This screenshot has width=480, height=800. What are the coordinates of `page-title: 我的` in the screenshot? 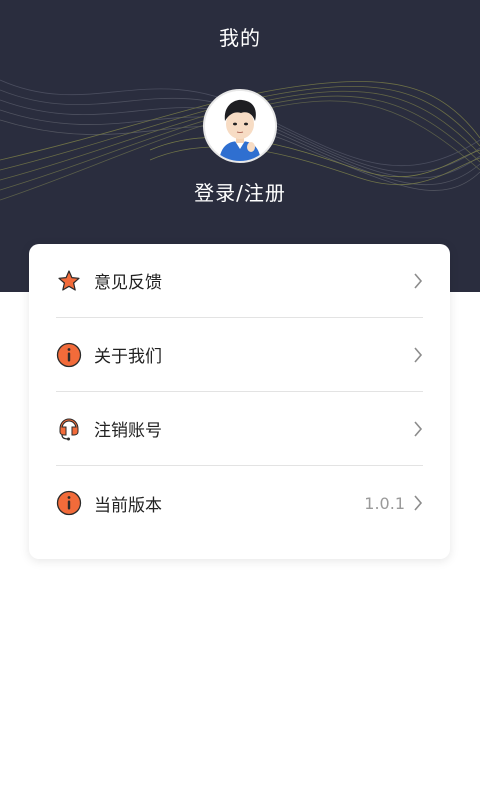 It's located at (240, 38).